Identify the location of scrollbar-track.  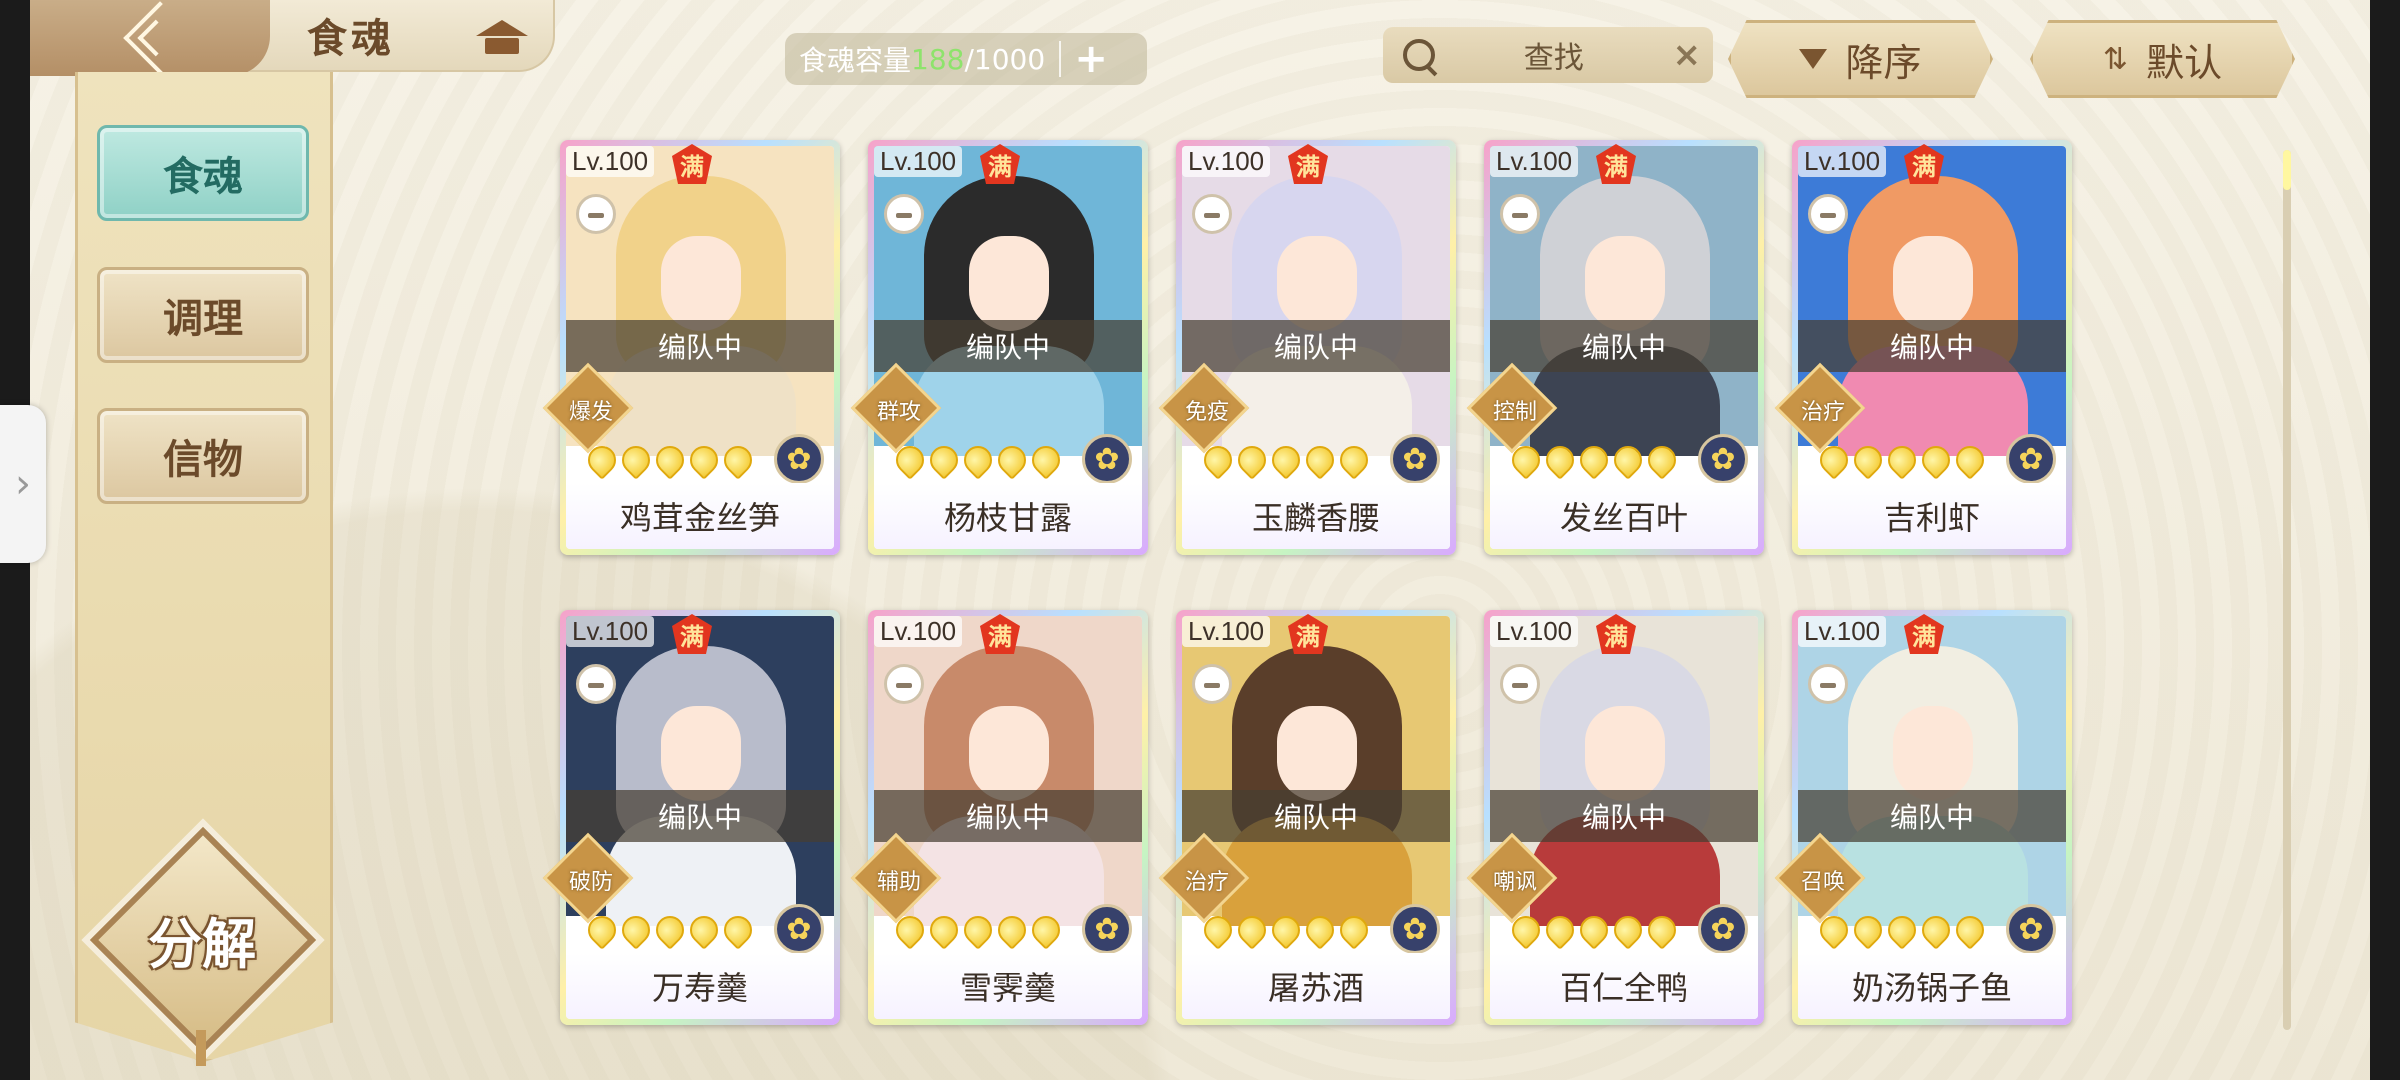
(2287, 590).